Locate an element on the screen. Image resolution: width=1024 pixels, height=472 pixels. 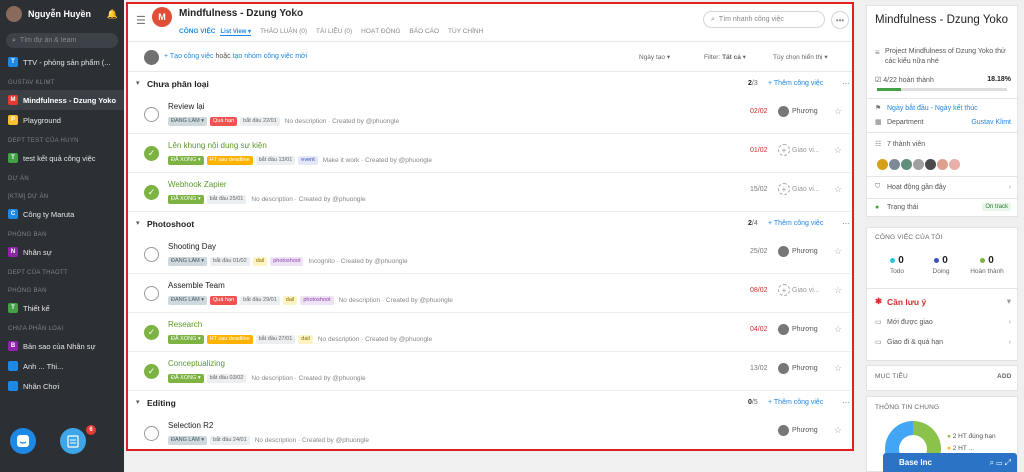
sidebar-item: B Bản sao của Nhân sự is located at coordinates (62, 346).